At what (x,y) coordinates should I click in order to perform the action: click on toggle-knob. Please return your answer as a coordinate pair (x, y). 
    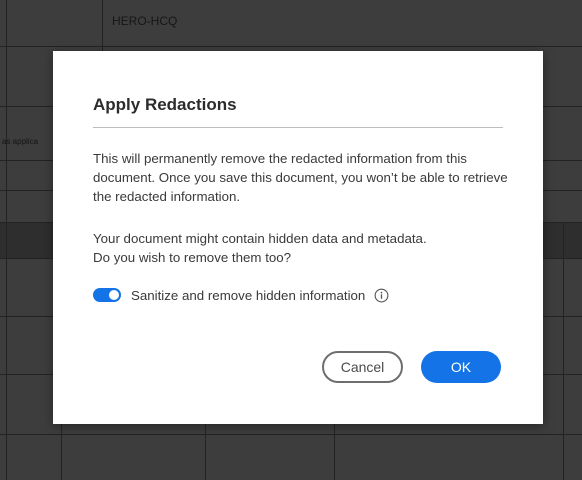
    Looking at the image, I should click on (114, 295).